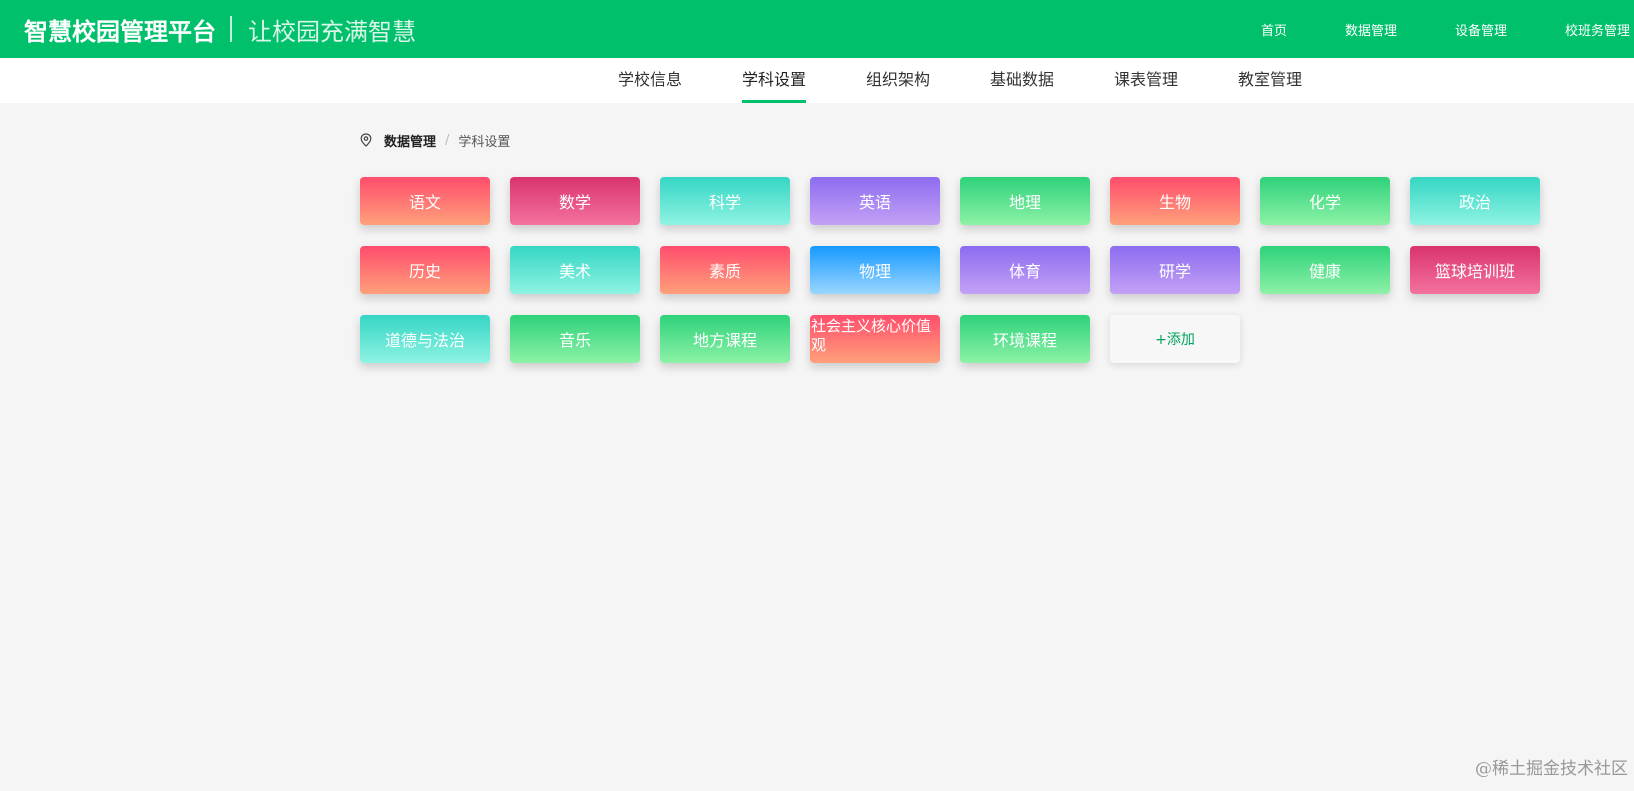  What do you see at coordinates (120, 31) in the screenshot?
I see `app-title: 智慧校园管理平台` at bounding box center [120, 31].